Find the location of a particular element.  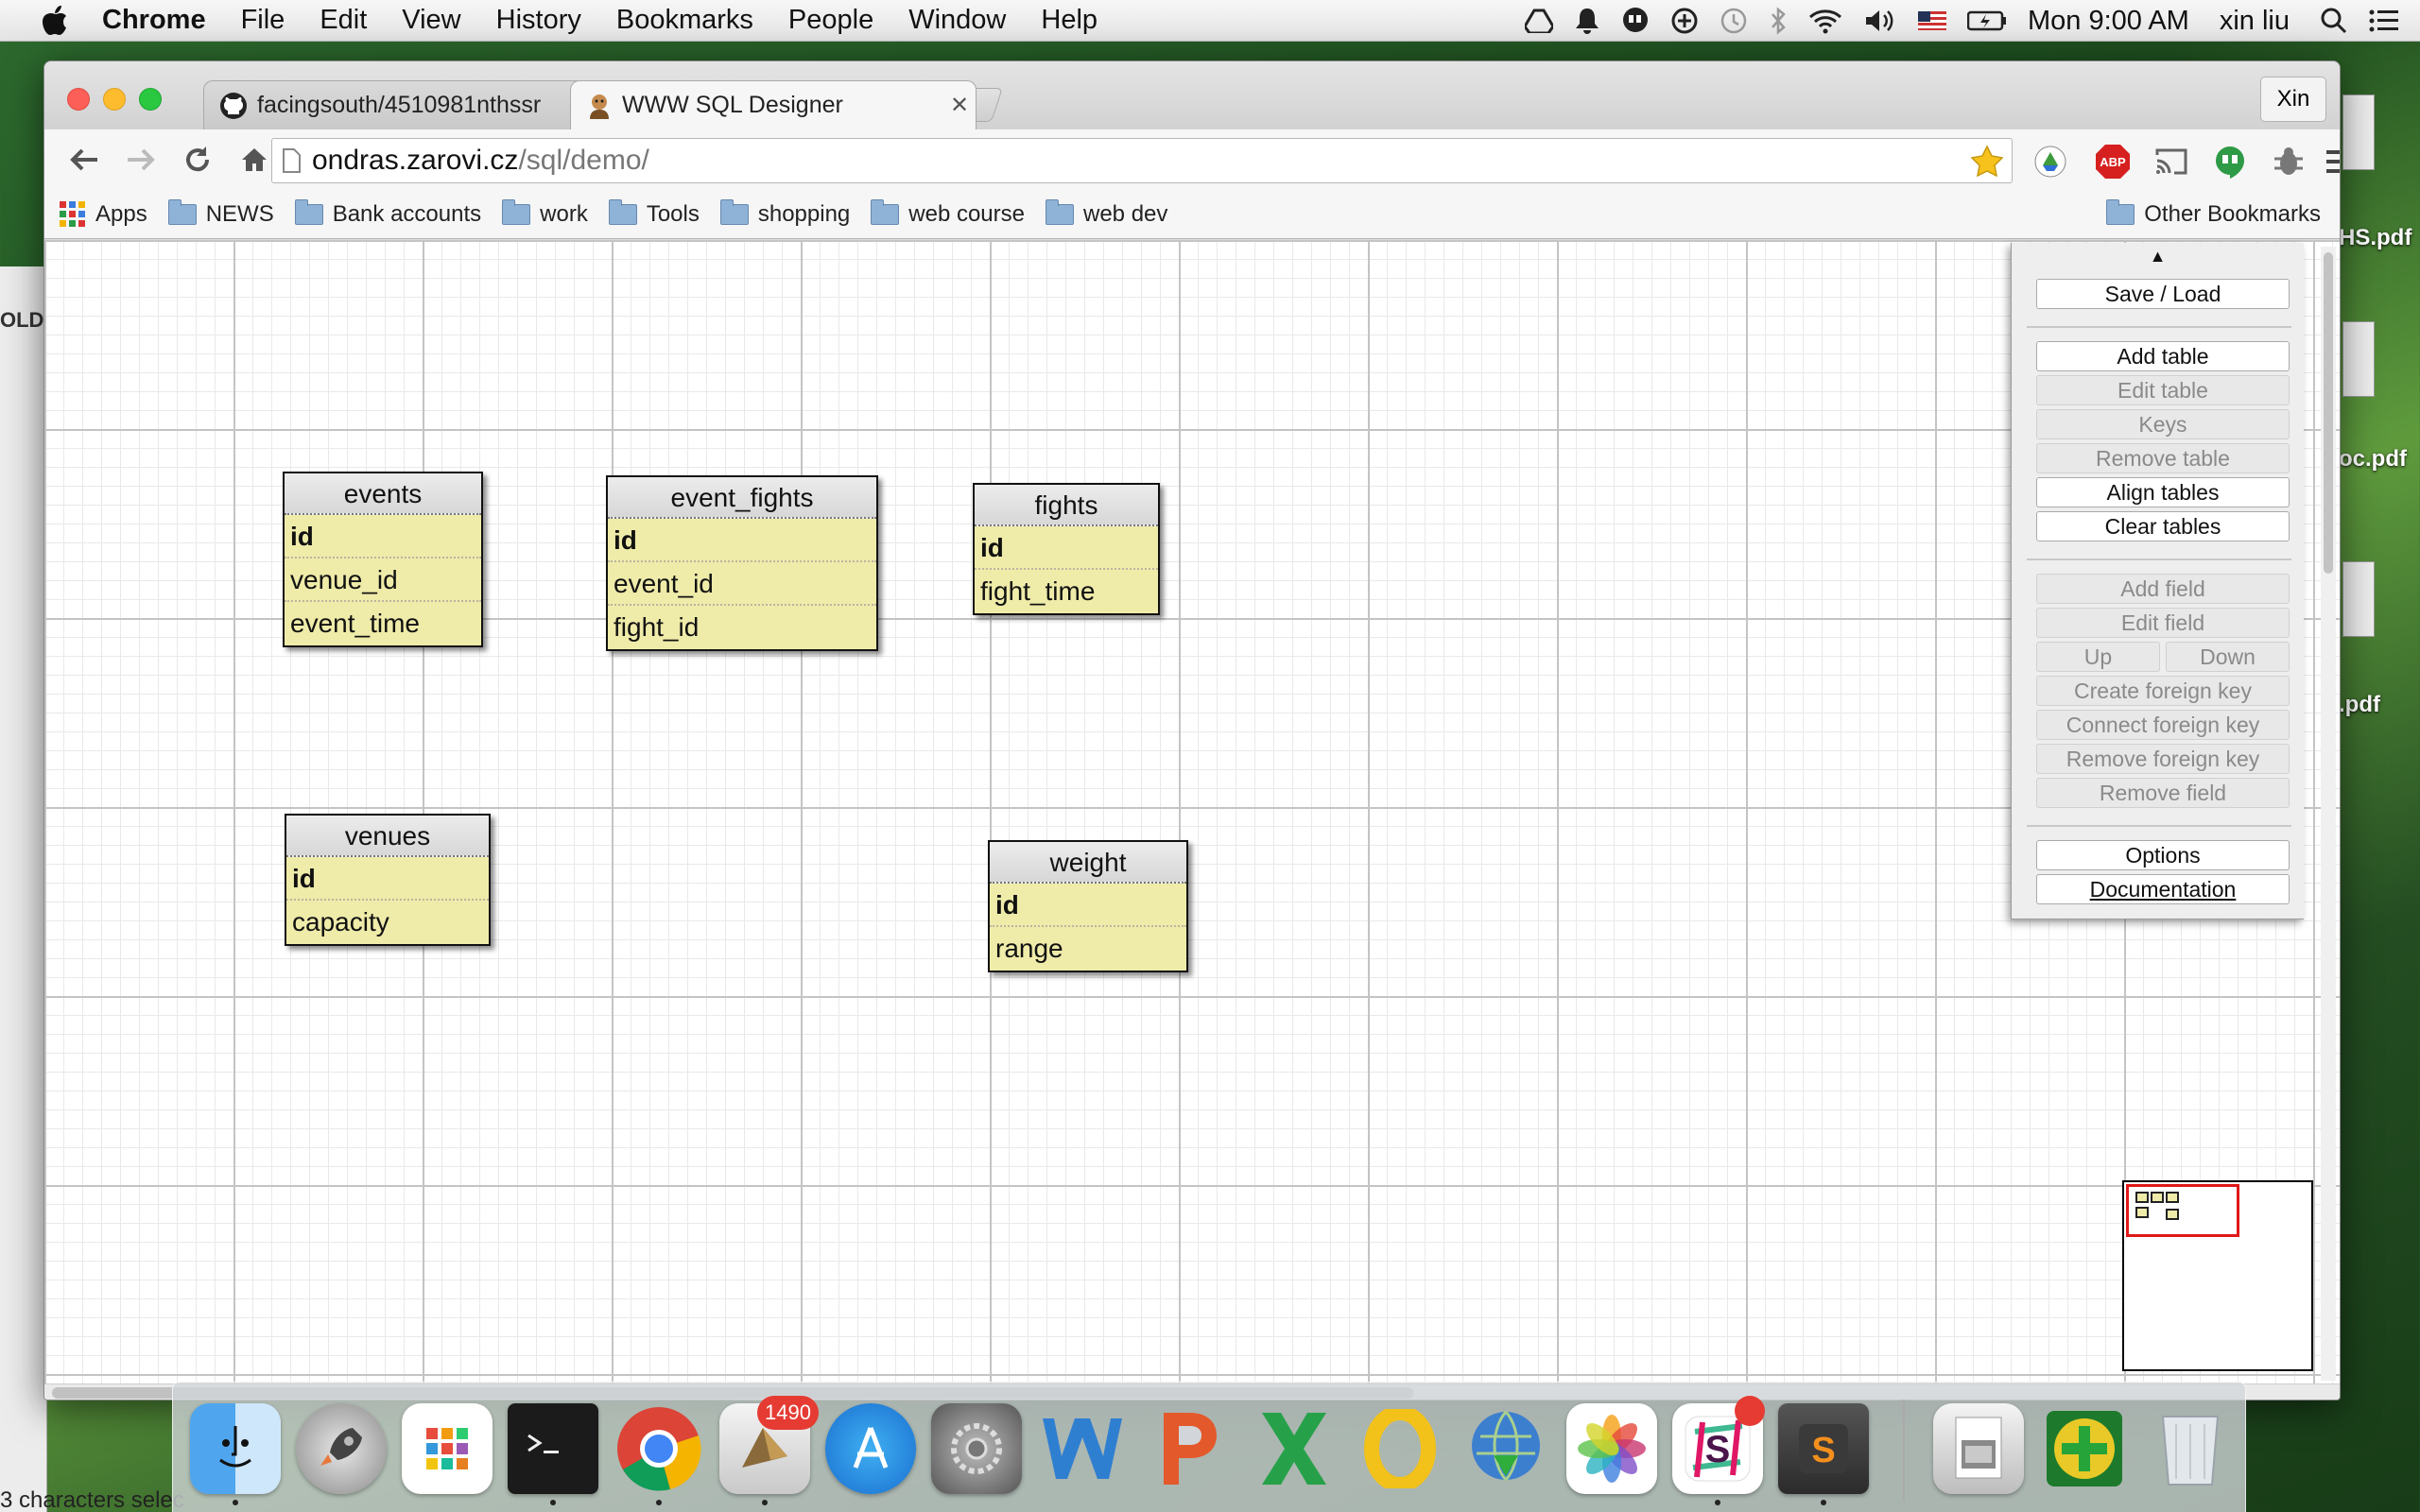

bluetooth-icon is located at coordinates (1779, 21).